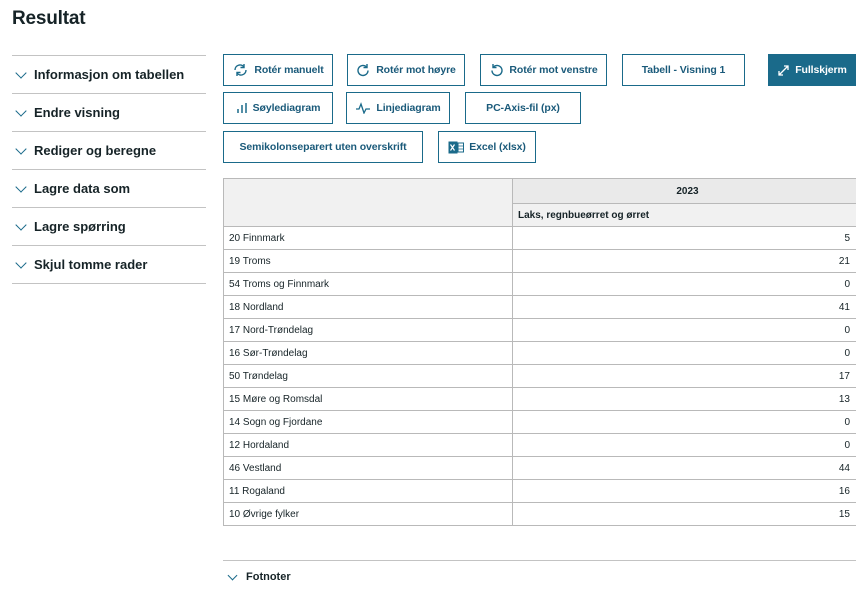 This screenshot has width=856, height=589. I want to click on excel-icon, so click(456, 147).